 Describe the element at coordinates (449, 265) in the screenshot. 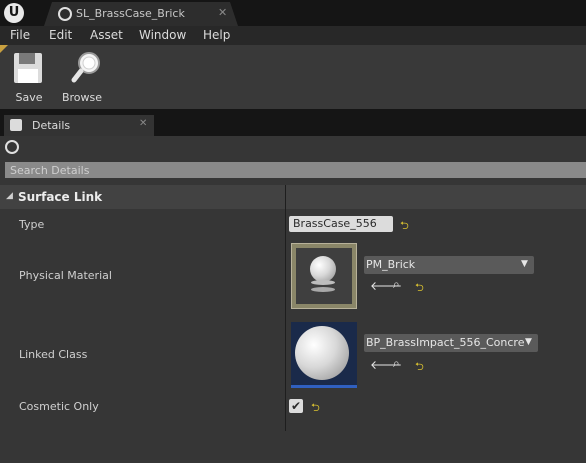

I see `physical-material-dropdown: PM_Brick ▼` at that location.